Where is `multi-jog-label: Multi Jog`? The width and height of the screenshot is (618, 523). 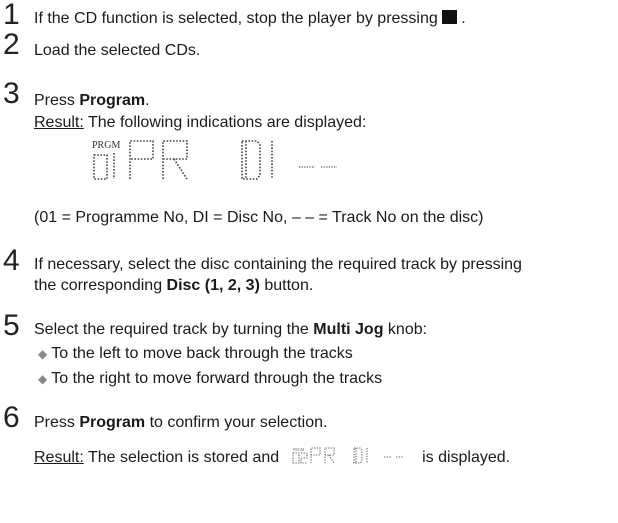
multi-jog-label: Multi Jog is located at coordinates (348, 329).